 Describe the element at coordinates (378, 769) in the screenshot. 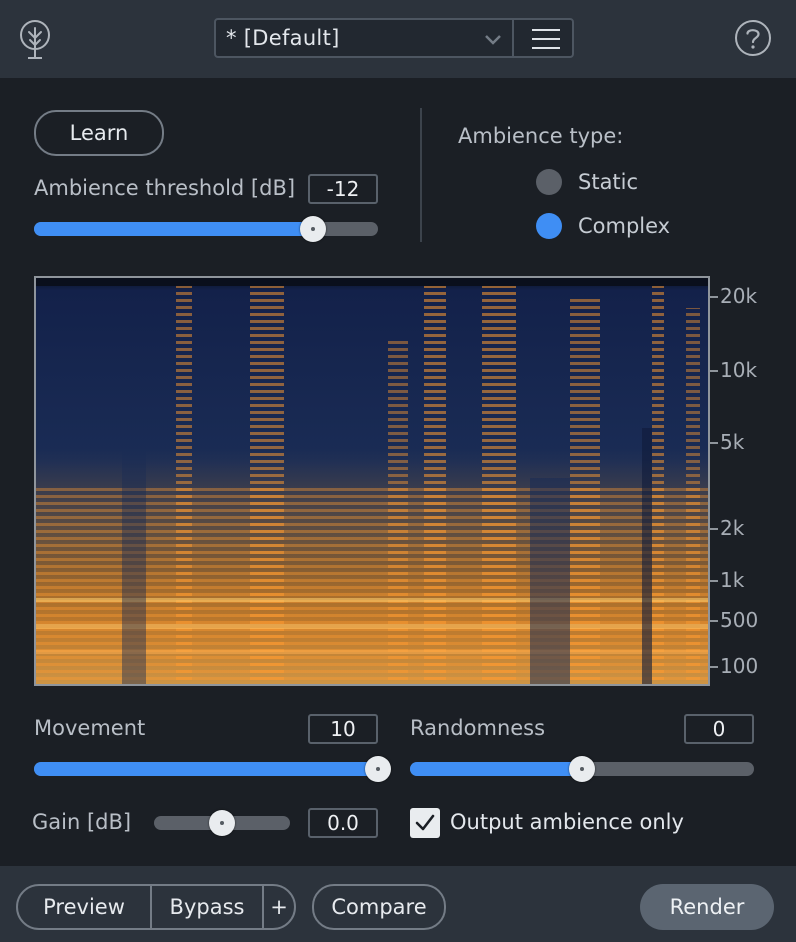

I see `movement-slider-thumb` at that location.